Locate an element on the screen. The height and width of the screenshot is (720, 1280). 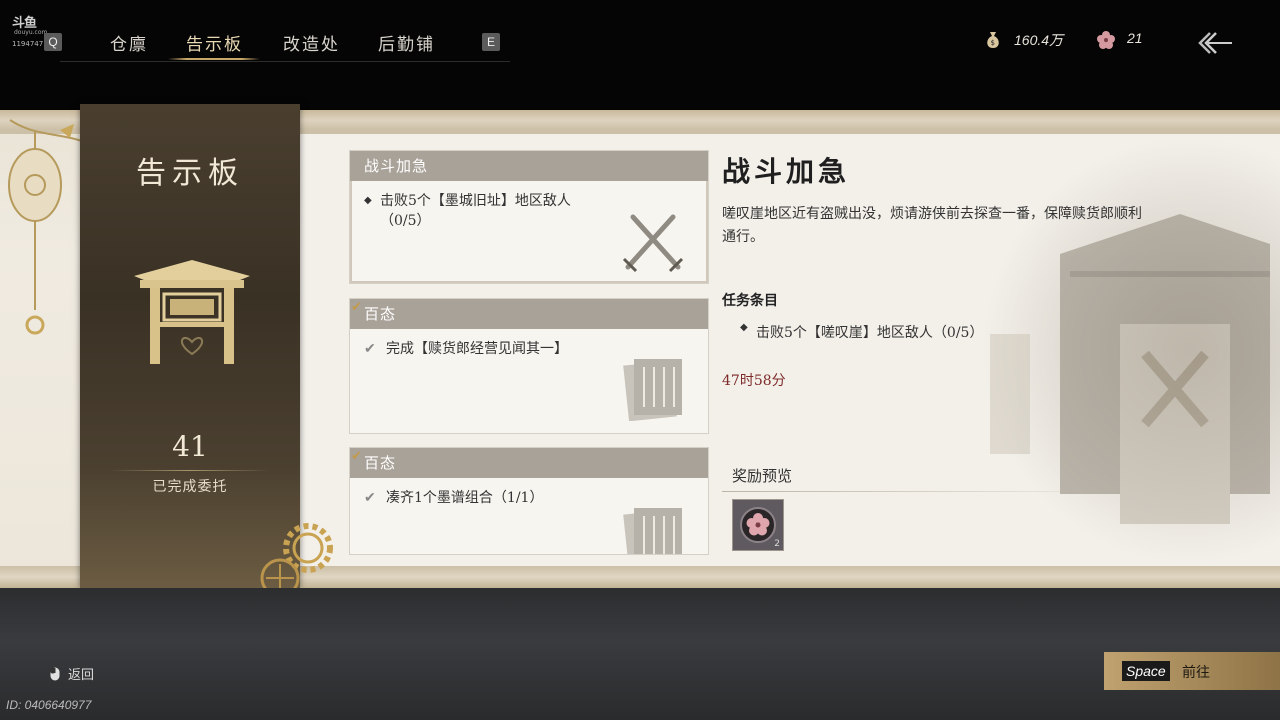
task-card-body: ◆ 击败5个【墨城旧址】地区敌人（0/5） is located at coordinates (529, 227).